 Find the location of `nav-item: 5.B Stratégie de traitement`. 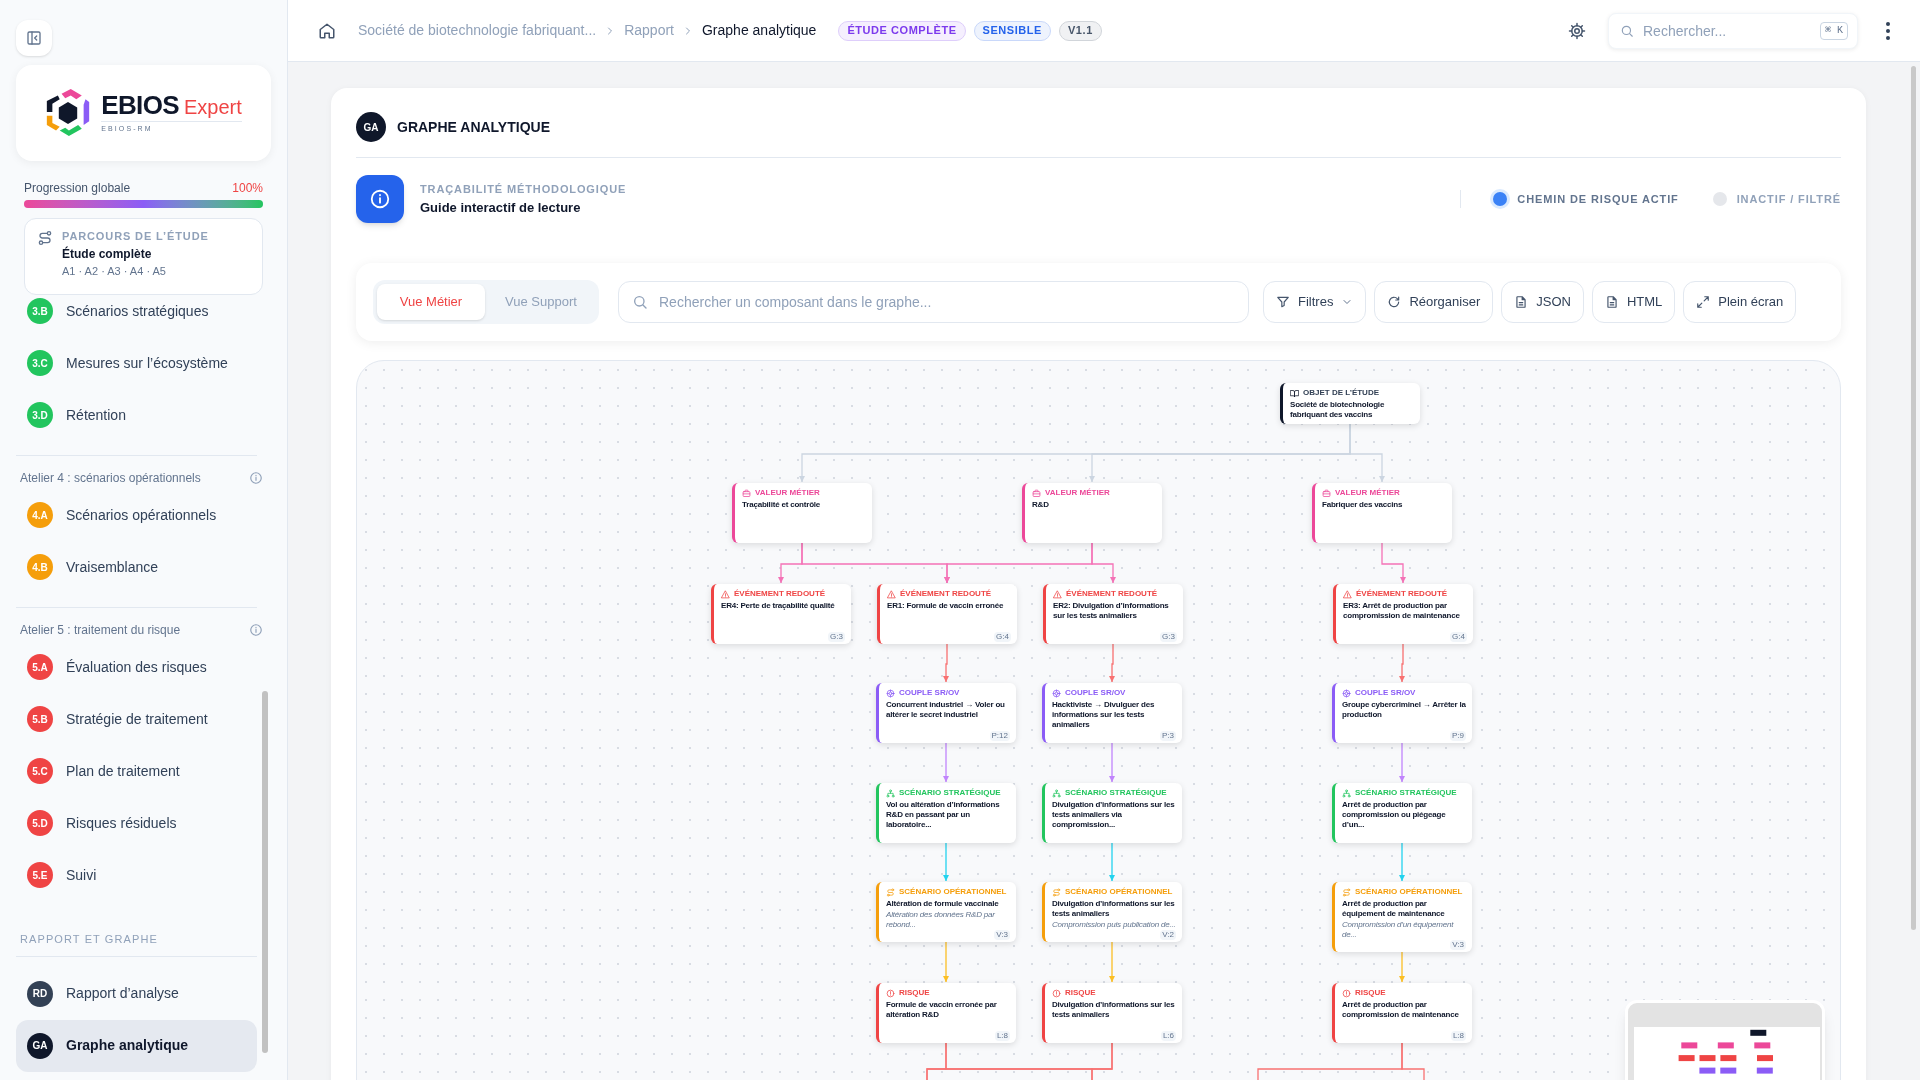

nav-item: 5.B Stratégie de traitement is located at coordinates (136, 719).